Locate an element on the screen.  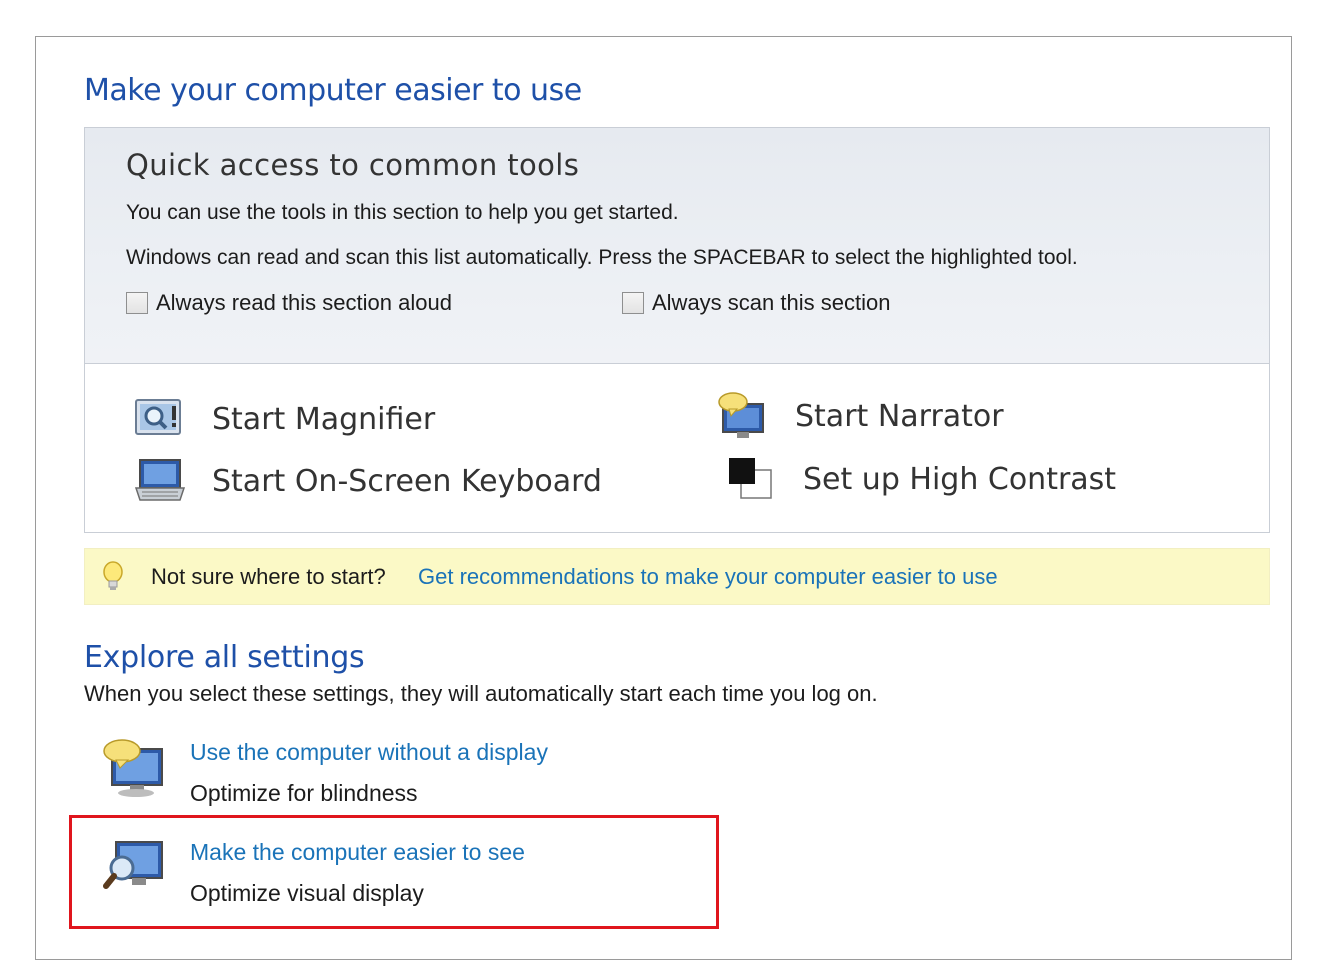
start-onscreen-keyboard-label: Start On-Screen Keyboard is located at coordinates (407, 481).